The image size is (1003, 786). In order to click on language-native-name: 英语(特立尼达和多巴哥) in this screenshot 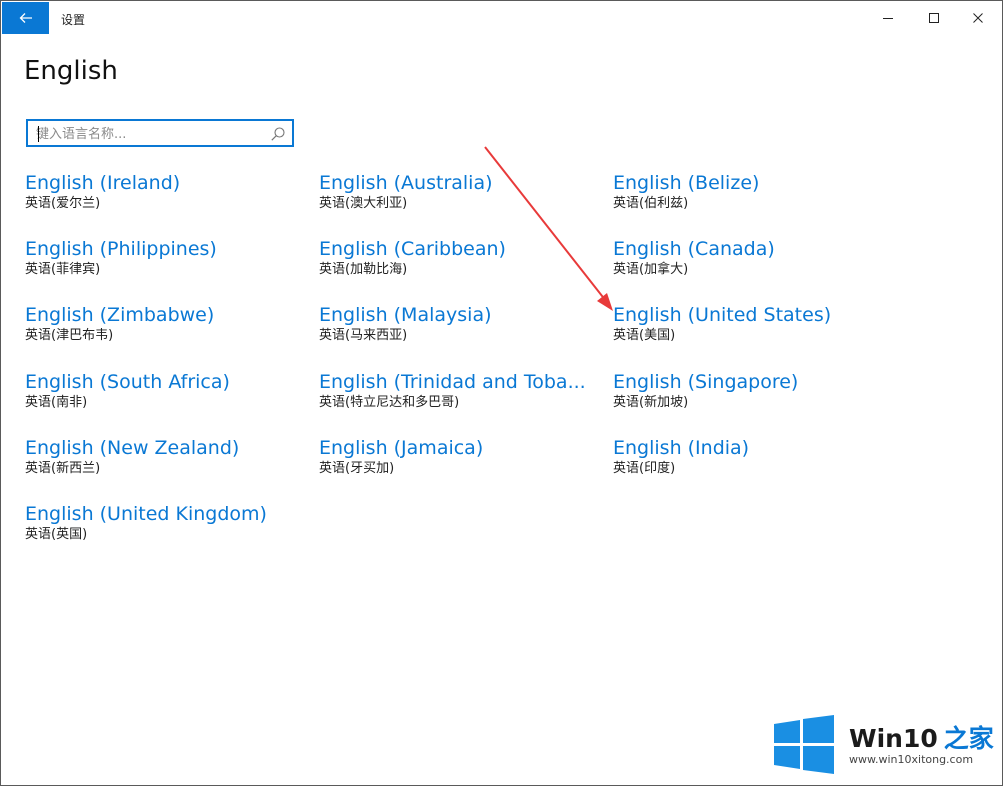, I will do `click(389, 402)`.